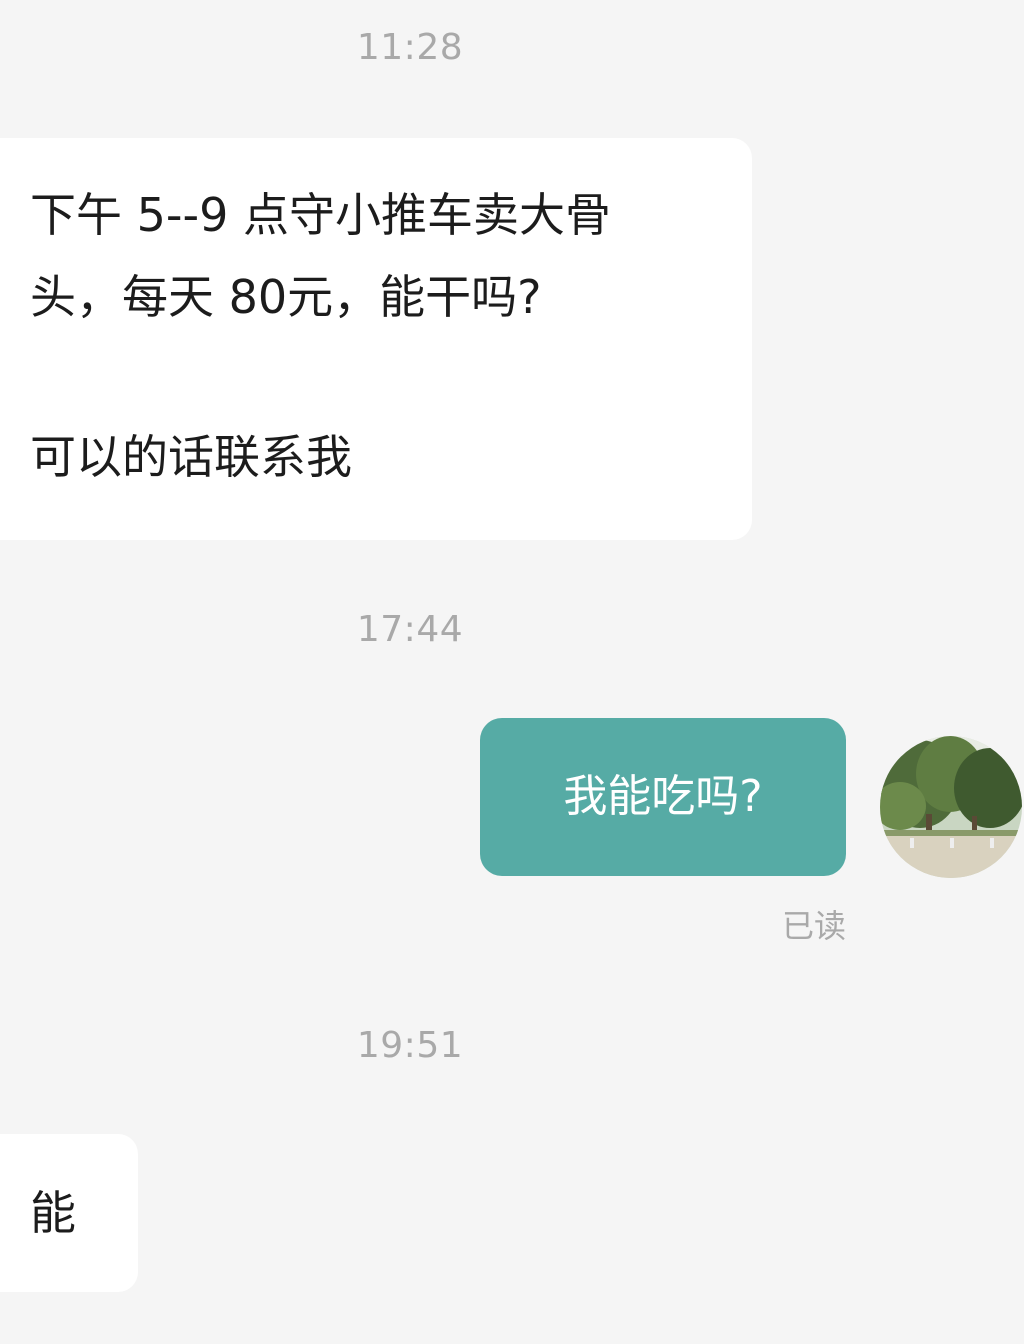 Image resolution: width=1024 pixels, height=1344 pixels. What do you see at coordinates (320, 215) in the screenshot?
I see `message-text-line: 下午 5--9 点守小推车卖大骨` at bounding box center [320, 215].